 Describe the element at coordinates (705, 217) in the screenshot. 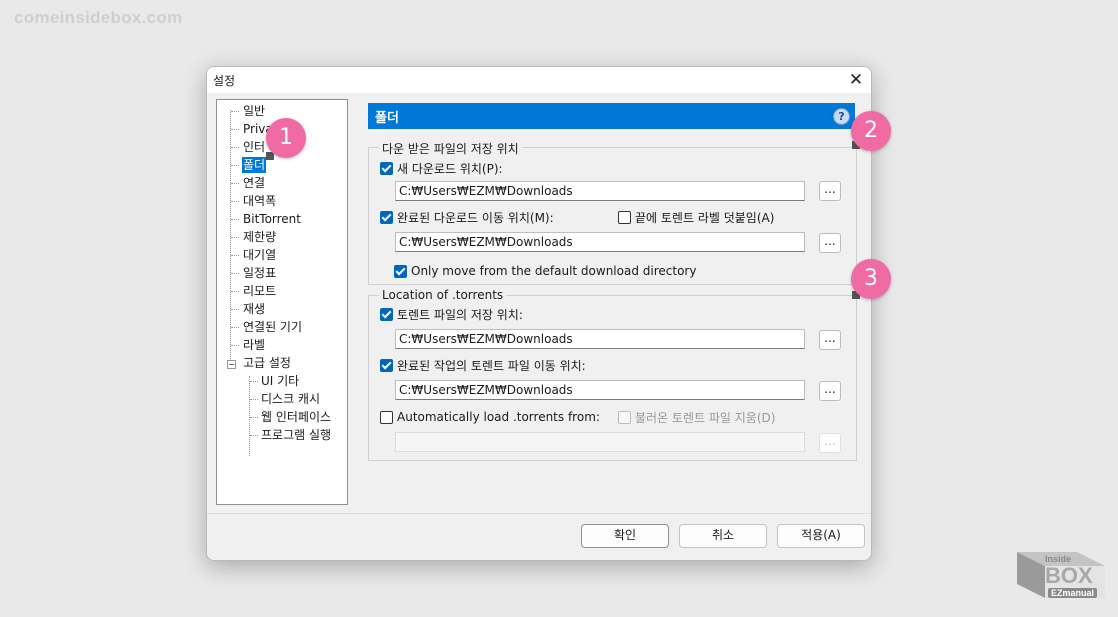

I see `checkbox-label: 끝에 토렌트 라벨 덧붙임(A)` at that location.